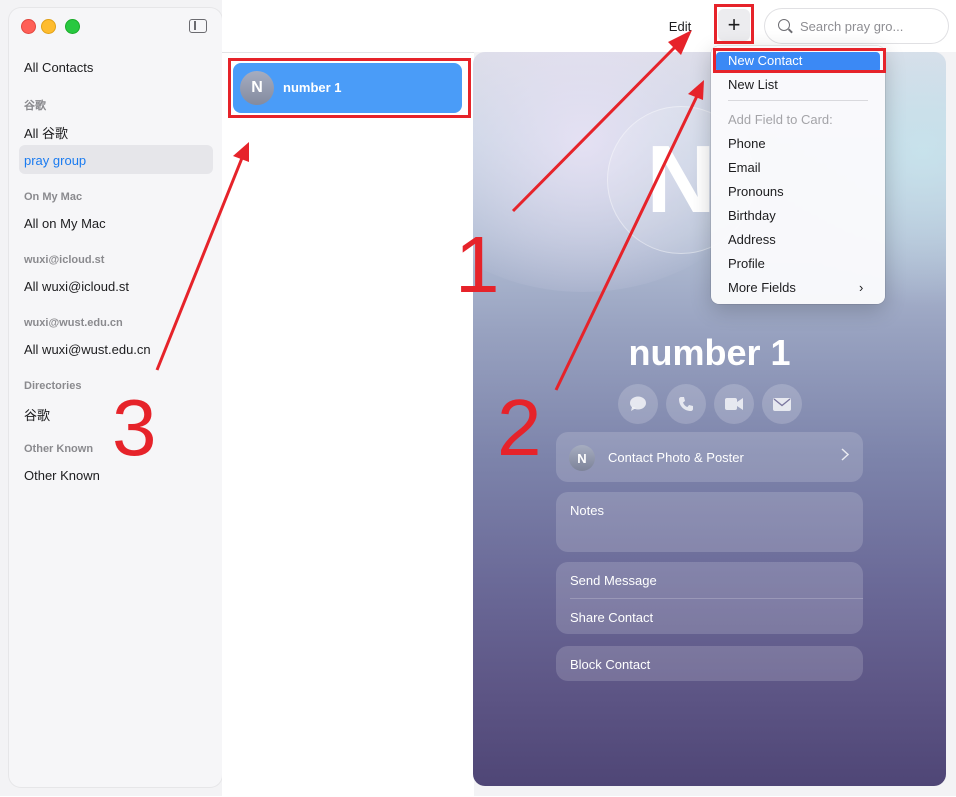  Describe the element at coordinates (519, 427) in the screenshot. I see `annotation-label-2: 2` at that location.